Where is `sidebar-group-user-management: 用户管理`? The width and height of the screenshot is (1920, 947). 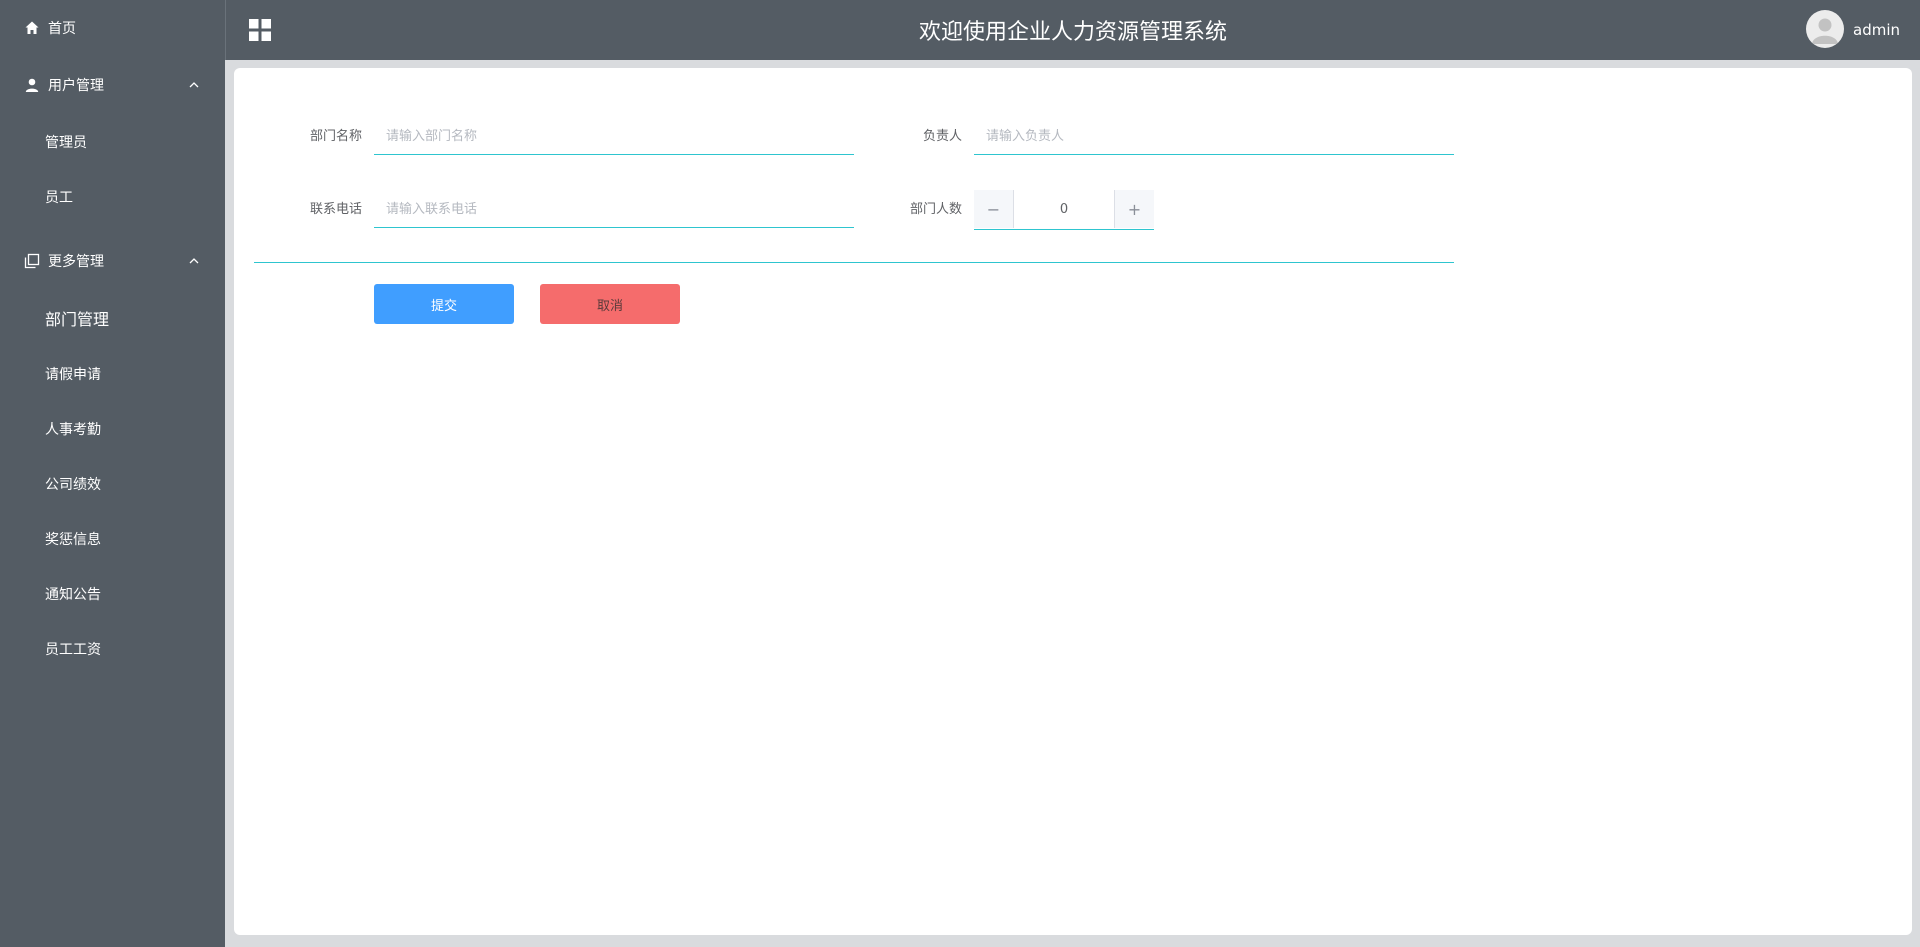 sidebar-group-user-management: 用户管理 is located at coordinates (112, 85).